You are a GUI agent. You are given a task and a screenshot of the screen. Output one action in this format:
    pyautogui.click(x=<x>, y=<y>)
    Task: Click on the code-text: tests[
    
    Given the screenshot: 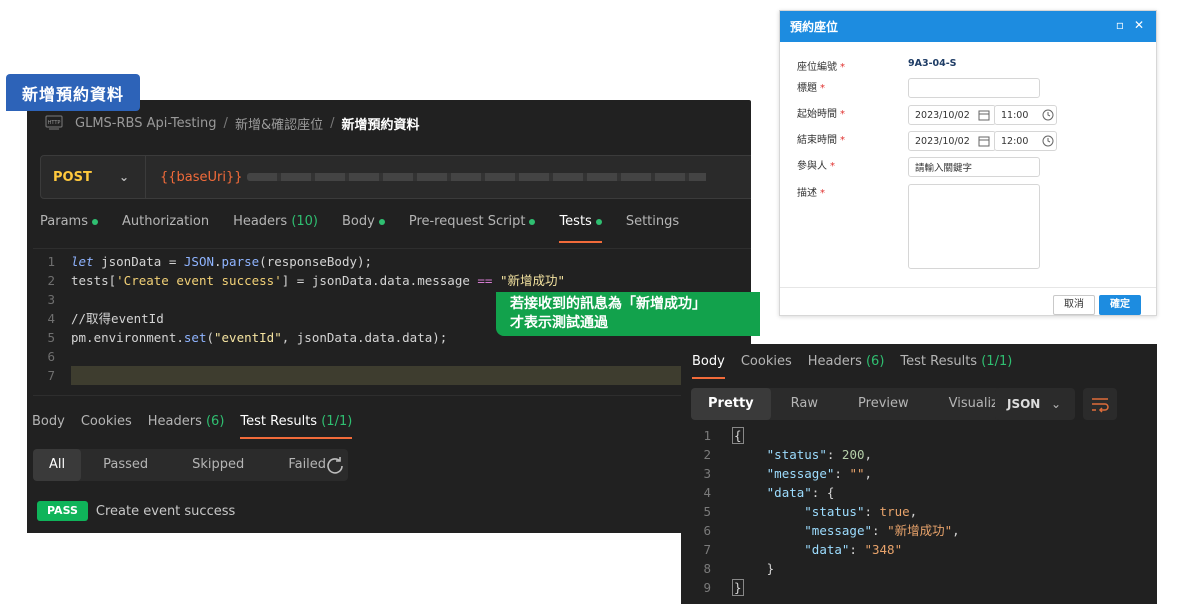 What is the action you would take?
    pyautogui.click(x=94, y=280)
    